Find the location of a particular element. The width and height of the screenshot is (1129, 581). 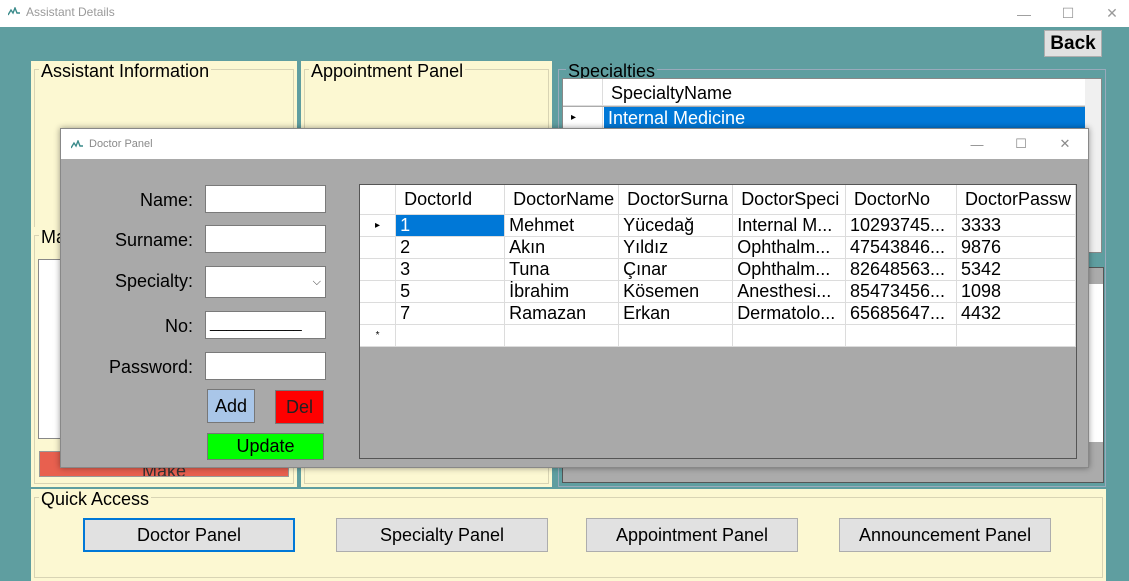

table-cell: 3333 is located at coordinates (1016, 225).